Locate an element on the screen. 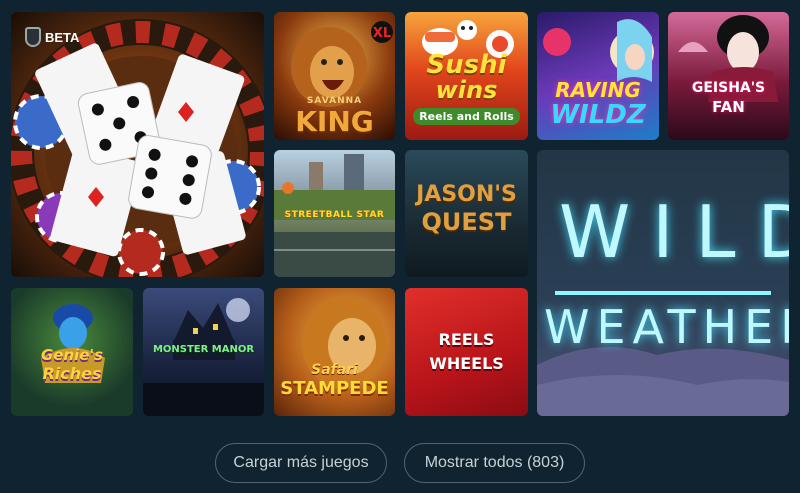 This screenshot has width=800, height=493. game-title-line2: STAMPEDE is located at coordinates (334, 388).